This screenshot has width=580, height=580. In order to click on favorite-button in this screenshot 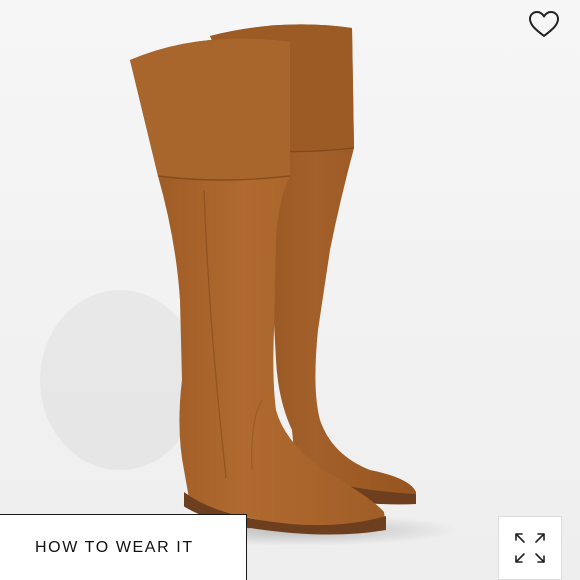, I will do `click(544, 24)`.